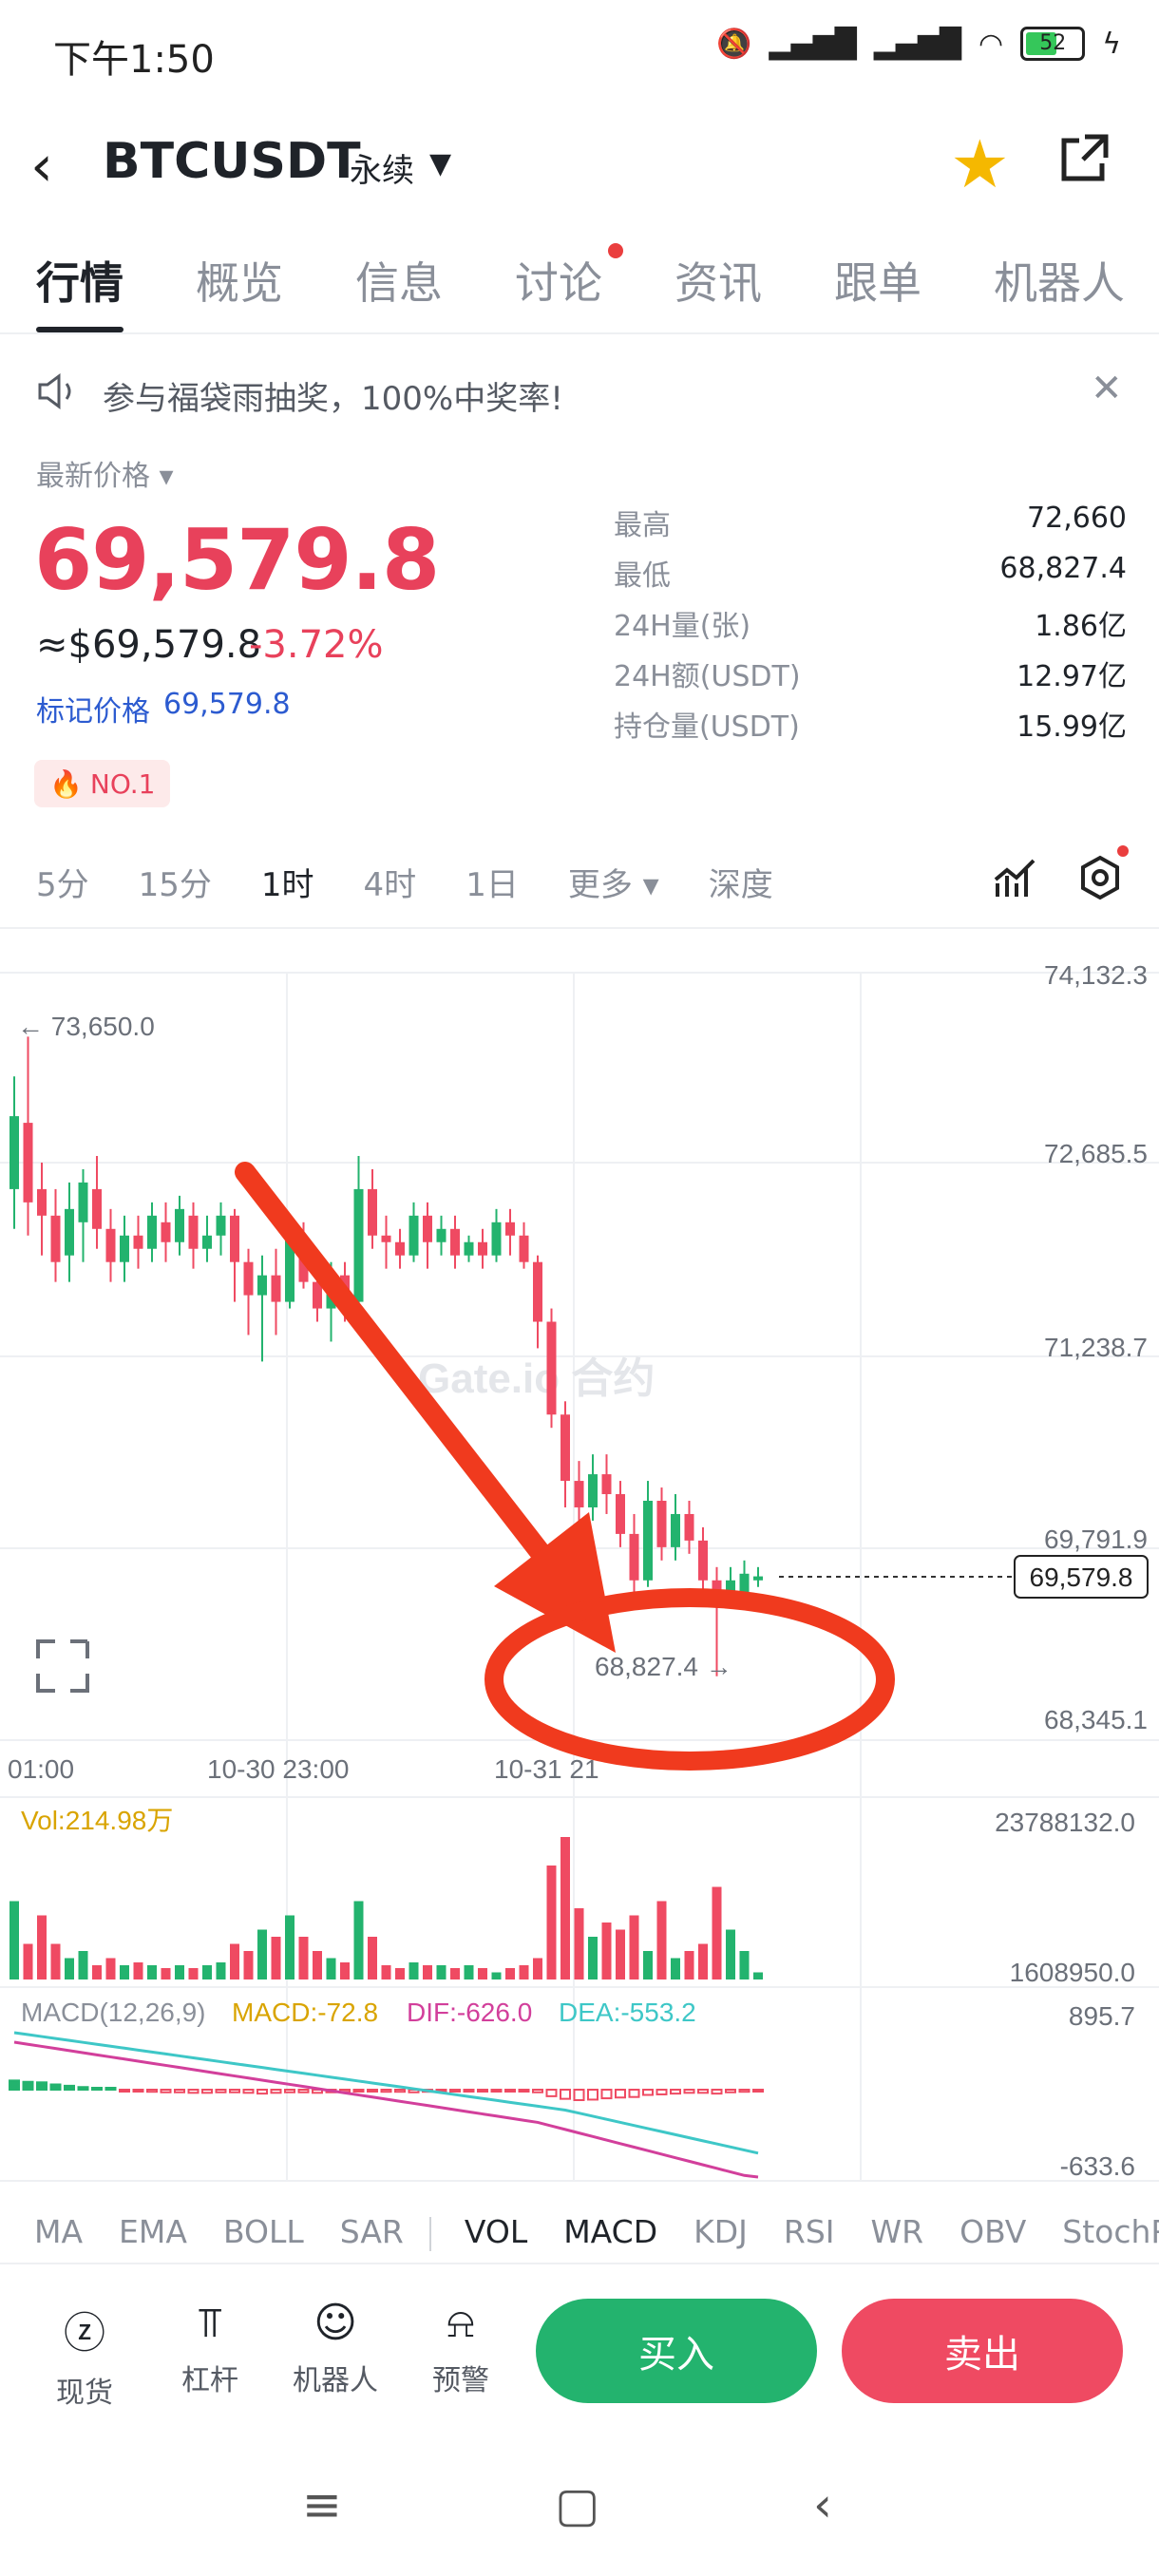  I want to click on signal-icon: ▂▄▆█, so click(813, 44).